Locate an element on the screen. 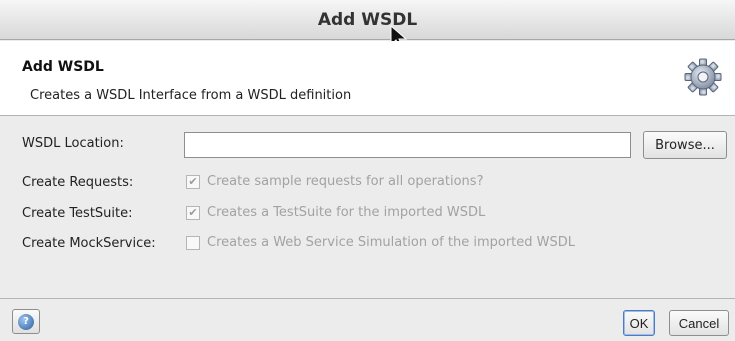 This screenshot has width=735, height=341. header-title: Add WSDL is located at coordinates (63, 67).